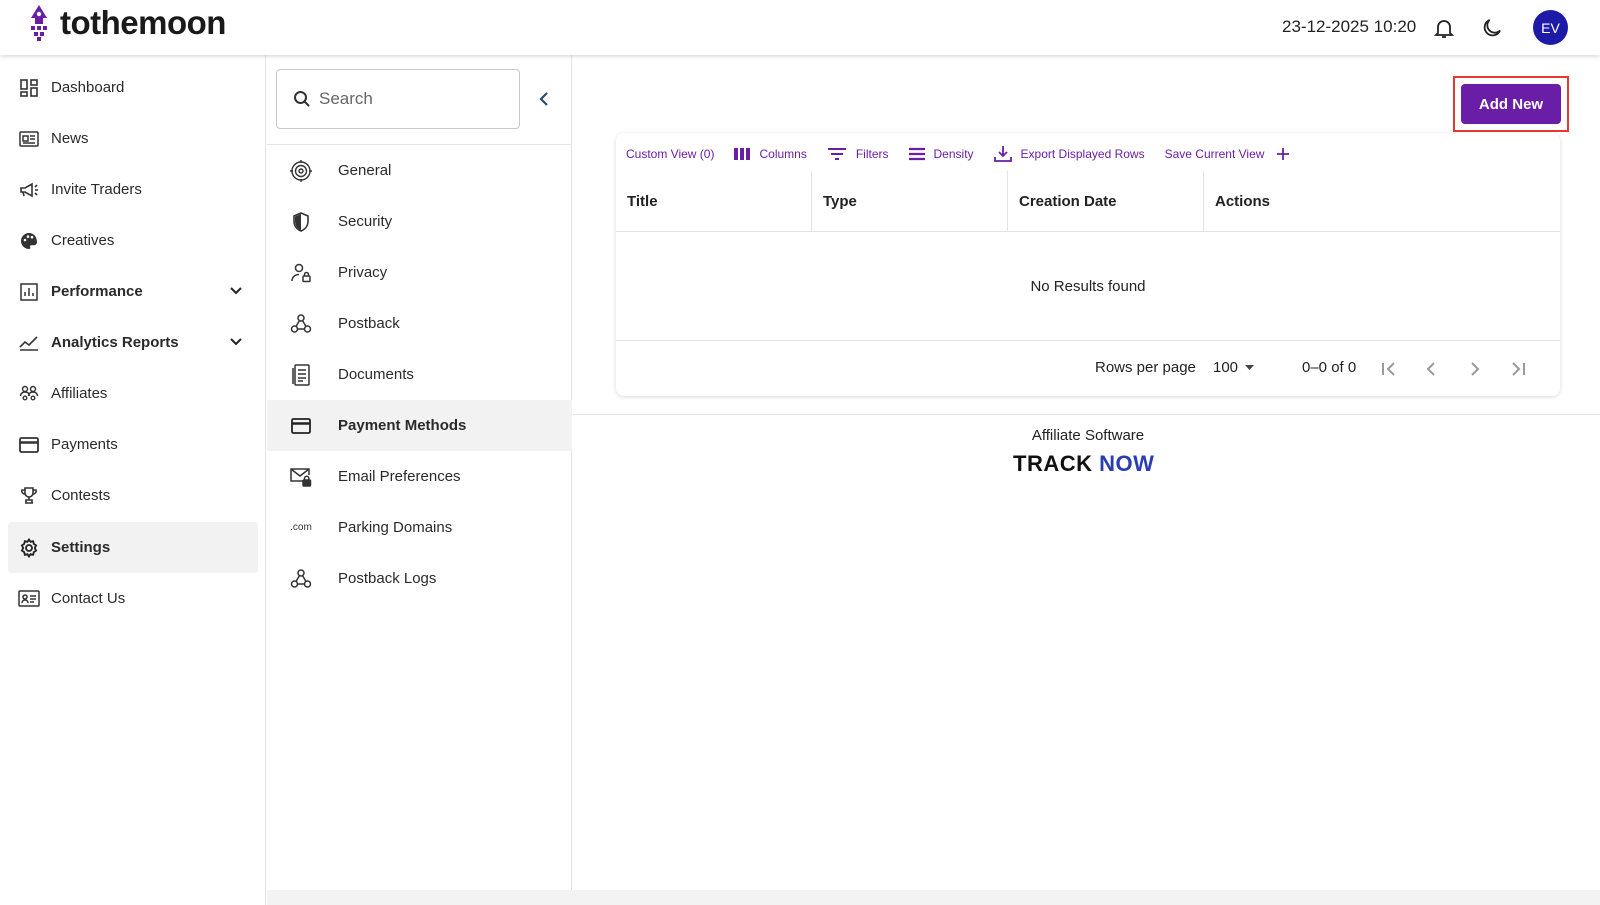  I want to click on news-icon, so click(29, 139).